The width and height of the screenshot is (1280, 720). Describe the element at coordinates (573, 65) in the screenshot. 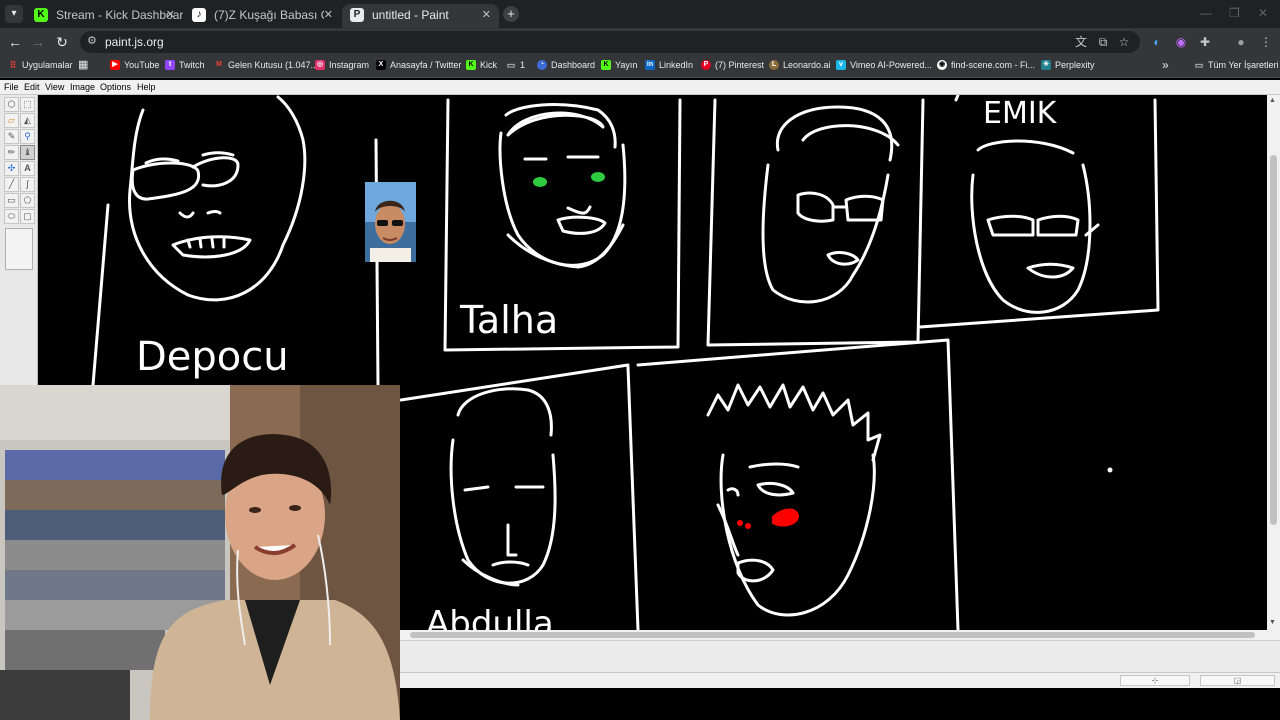

I see `bookmark-label: Dashboard` at that location.